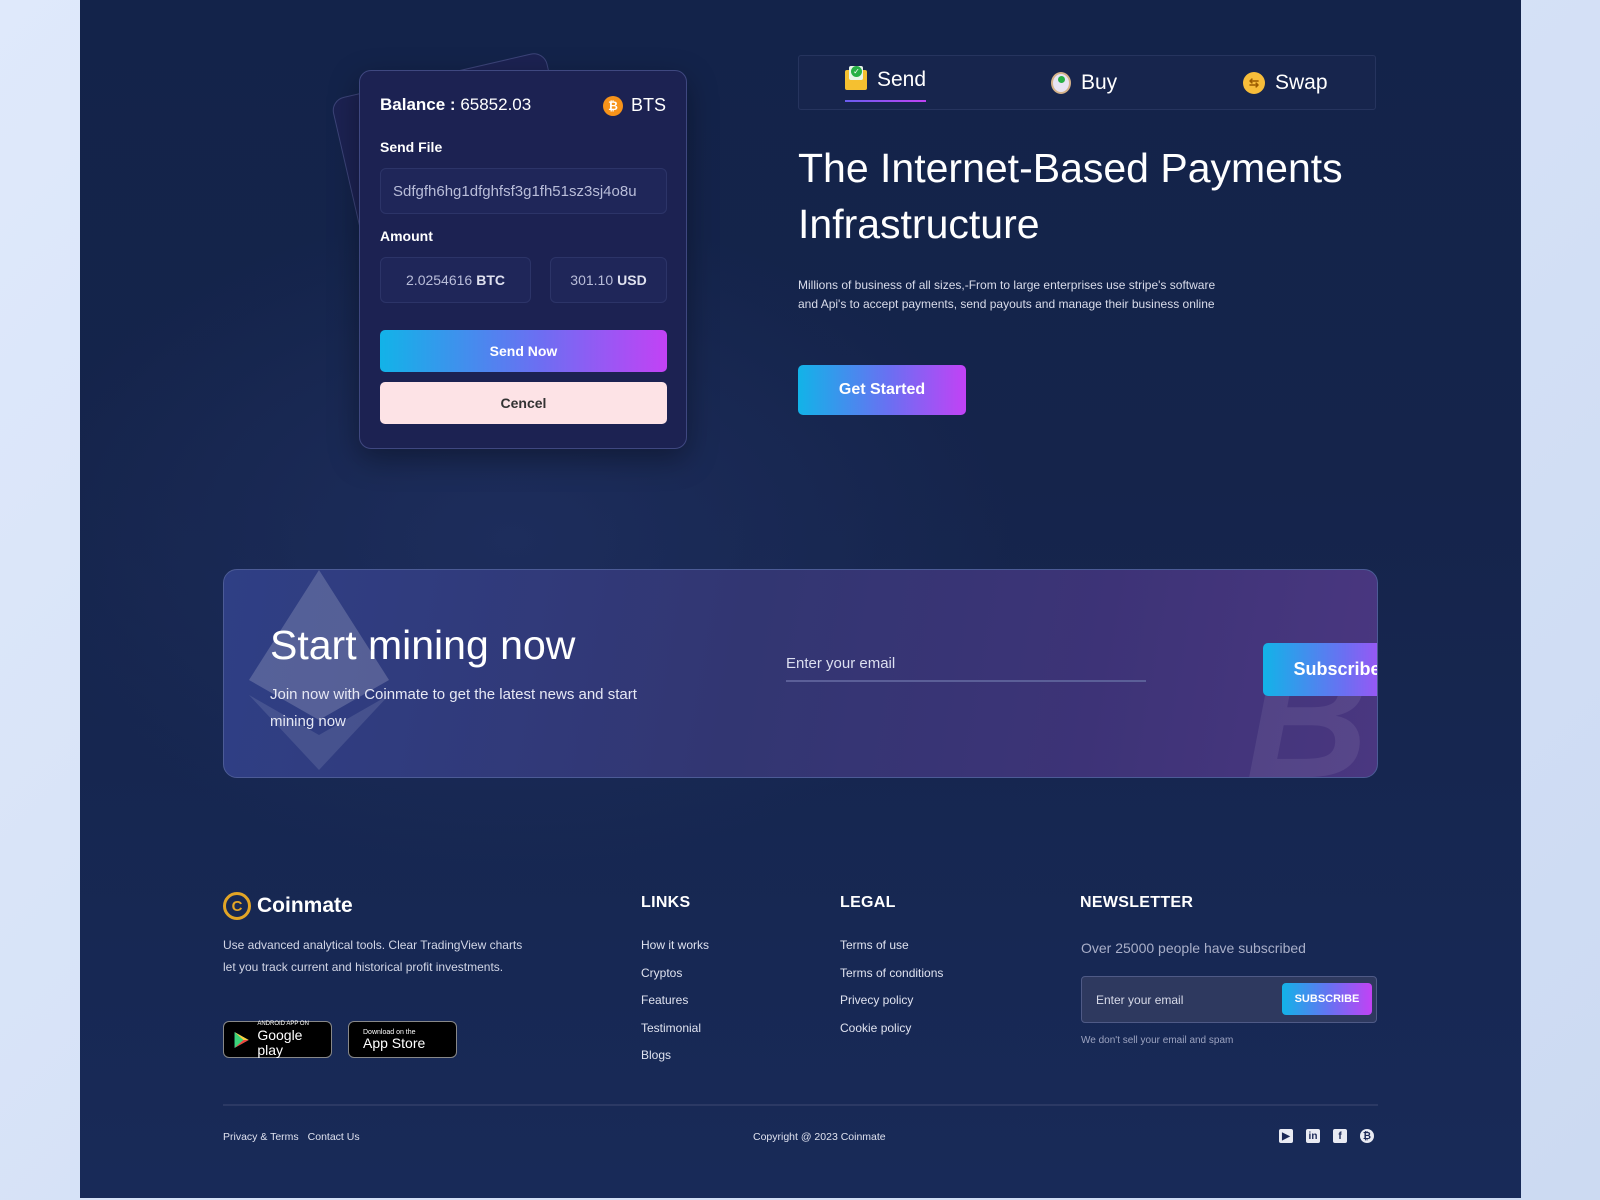  Describe the element at coordinates (406, 236) in the screenshot. I see `amount-label: Amount` at that location.